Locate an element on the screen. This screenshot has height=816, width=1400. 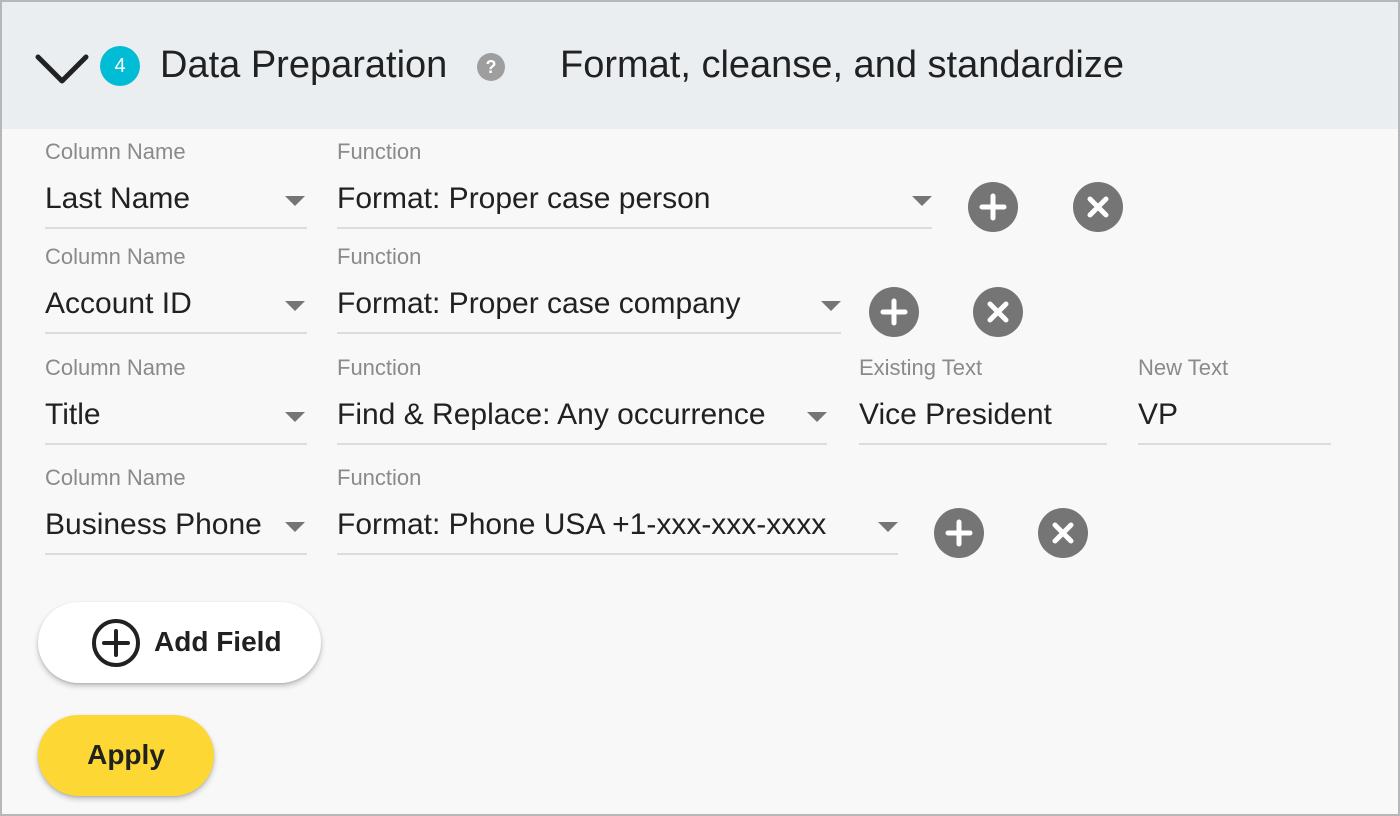
help-icon: ? is located at coordinates (491, 67).